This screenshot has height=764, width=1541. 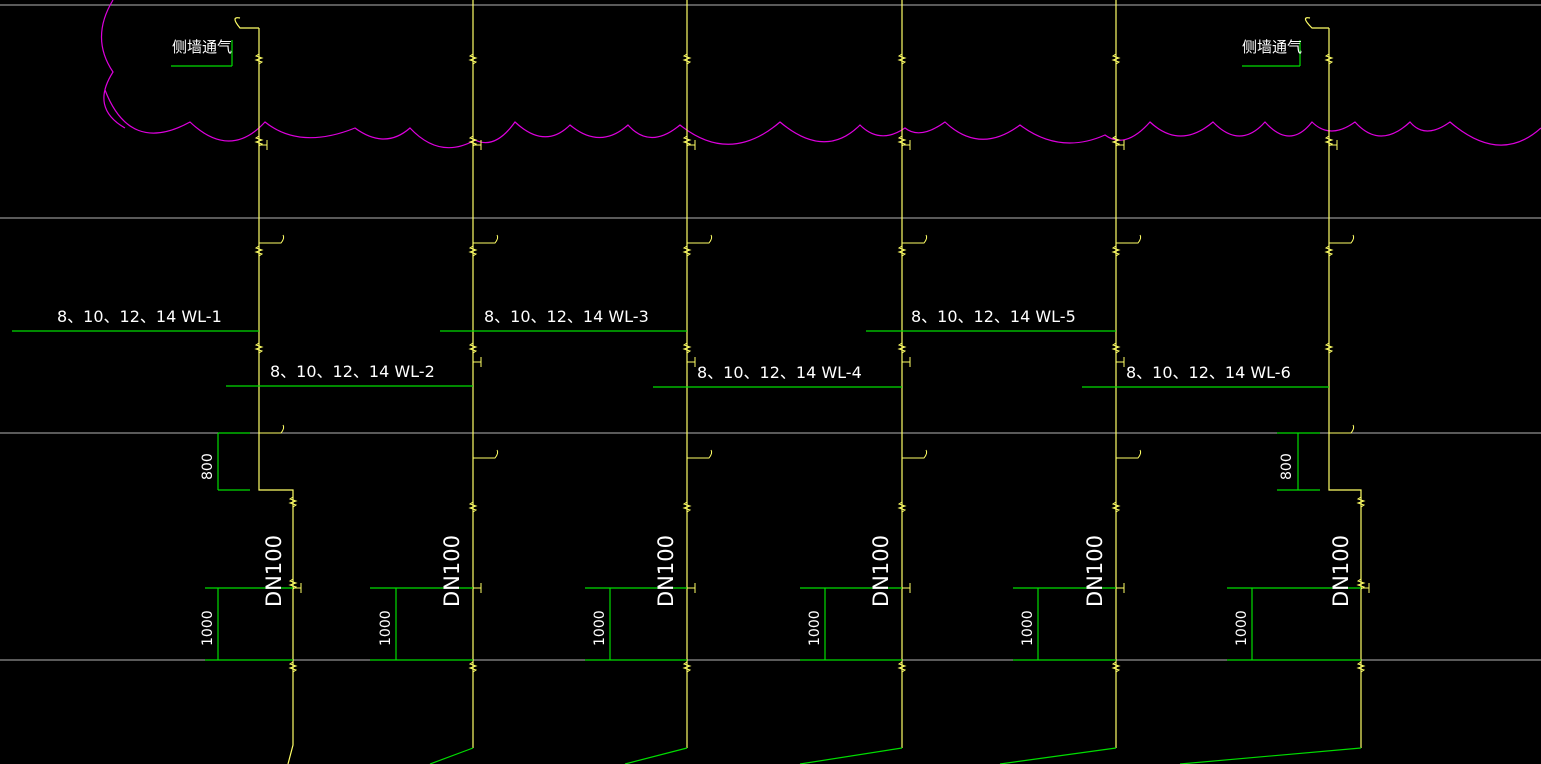 What do you see at coordinates (113, 64) in the screenshot?
I see `revision-cloud-left-arcs` at bounding box center [113, 64].